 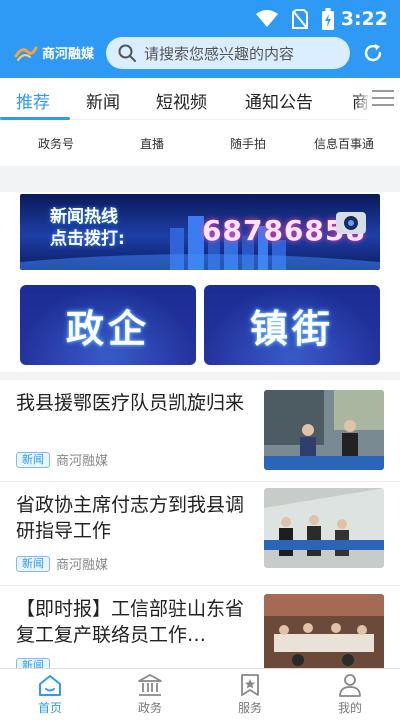 What do you see at coordinates (267, 18) in the screenshot?
I see `wifi-icon` at bounding box center [267, 18].